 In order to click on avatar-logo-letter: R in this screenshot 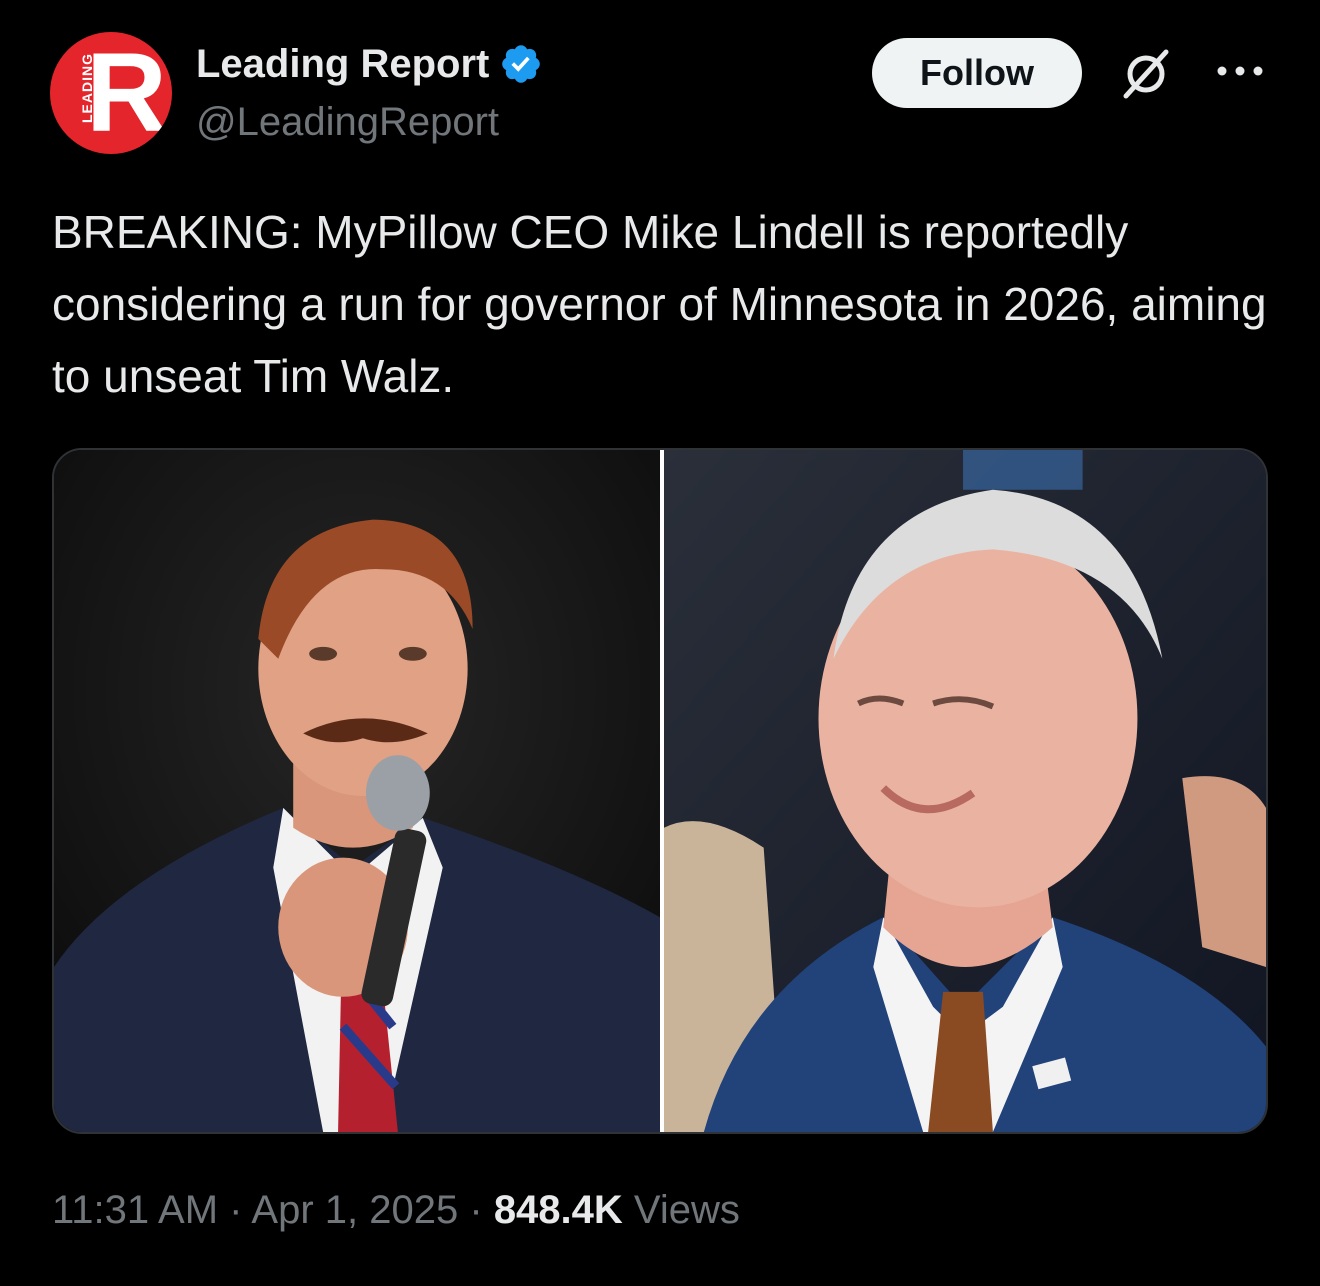, I will do `click(126, 93)`.